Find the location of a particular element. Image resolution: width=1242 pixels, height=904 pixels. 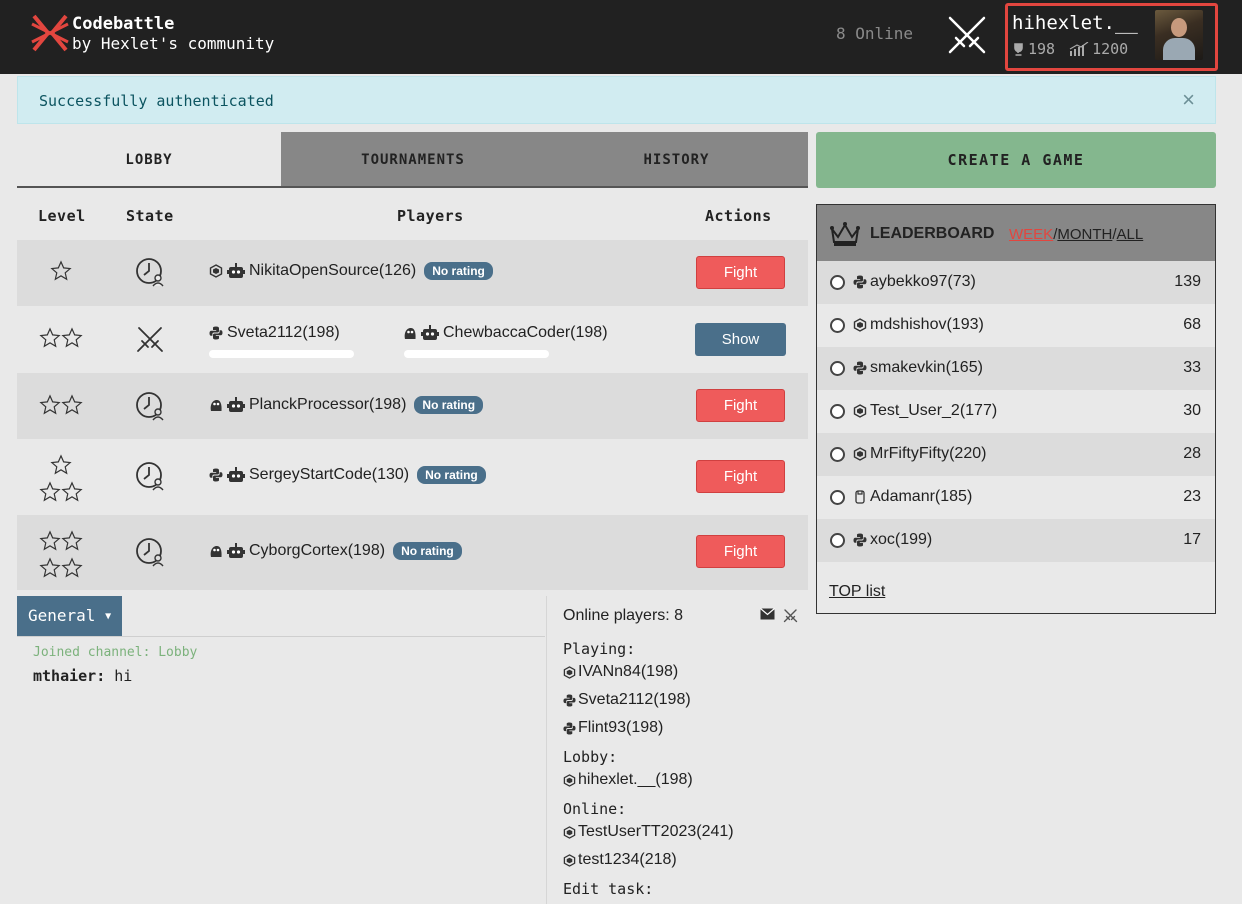

tab-tournaments: TOURNAMENTS is located at coordinates (413, 159).